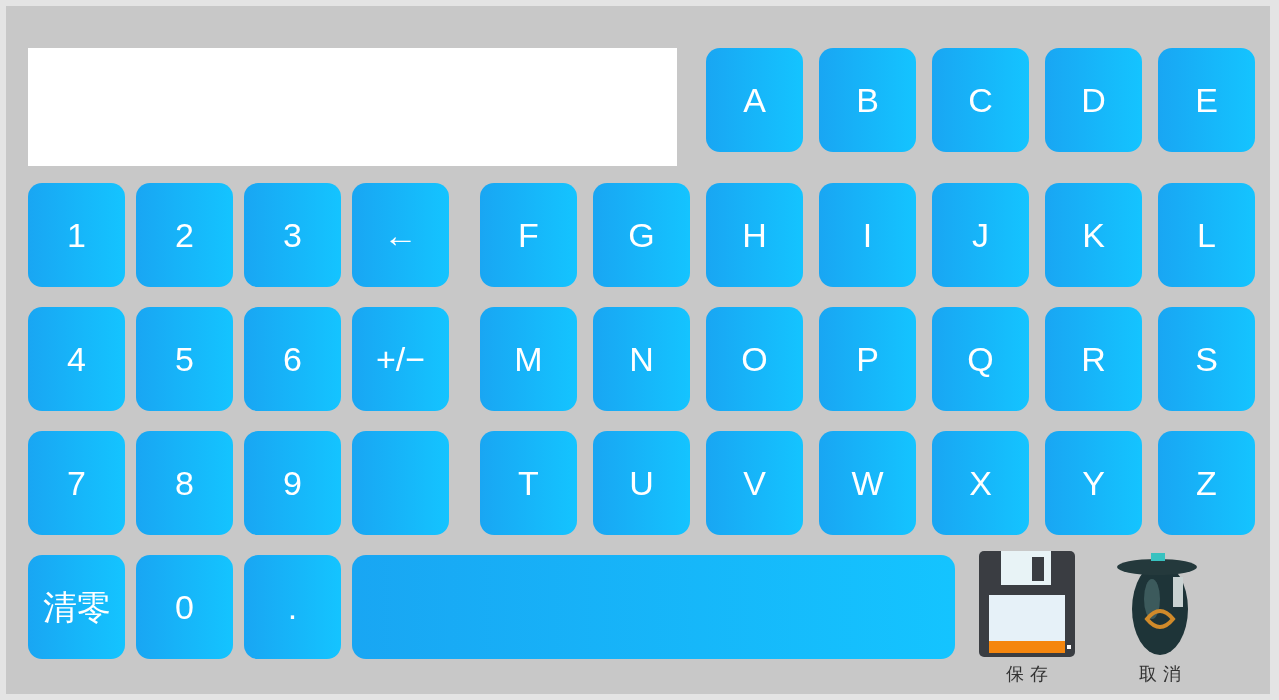  What do you see at coordinates (980, 235) in the screenshot?
I see `key: J` at bounding box center [980, 235].